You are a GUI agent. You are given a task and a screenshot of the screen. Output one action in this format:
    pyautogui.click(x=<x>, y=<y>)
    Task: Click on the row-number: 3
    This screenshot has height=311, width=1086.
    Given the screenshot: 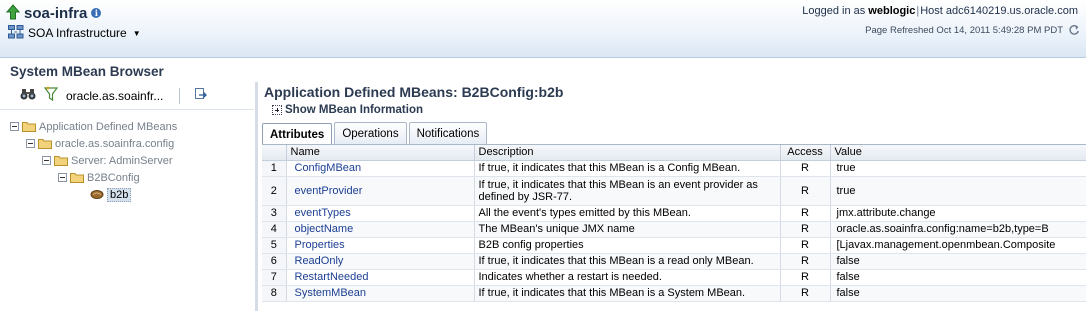 What is the action you would take?
    pyautogui.click(x=274, y=213)
    